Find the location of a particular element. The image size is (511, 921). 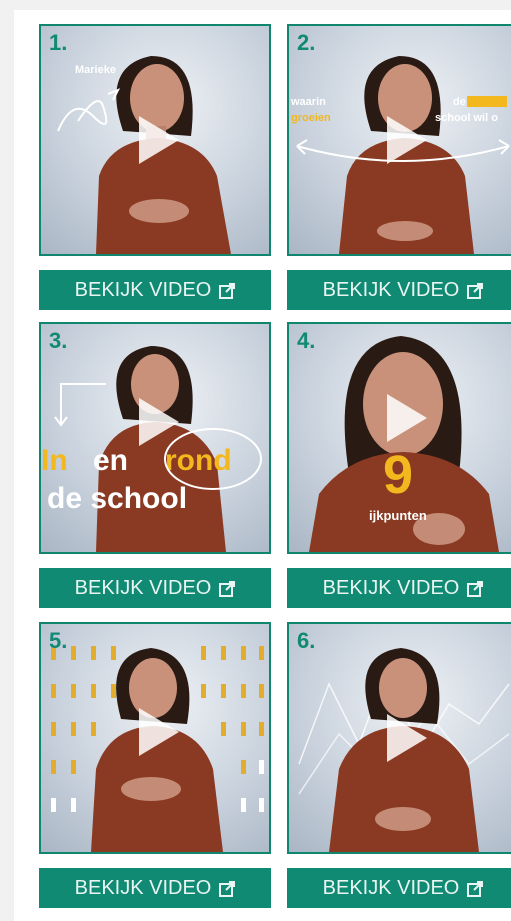

video-number: 4. is located at coordinates (306, 340).